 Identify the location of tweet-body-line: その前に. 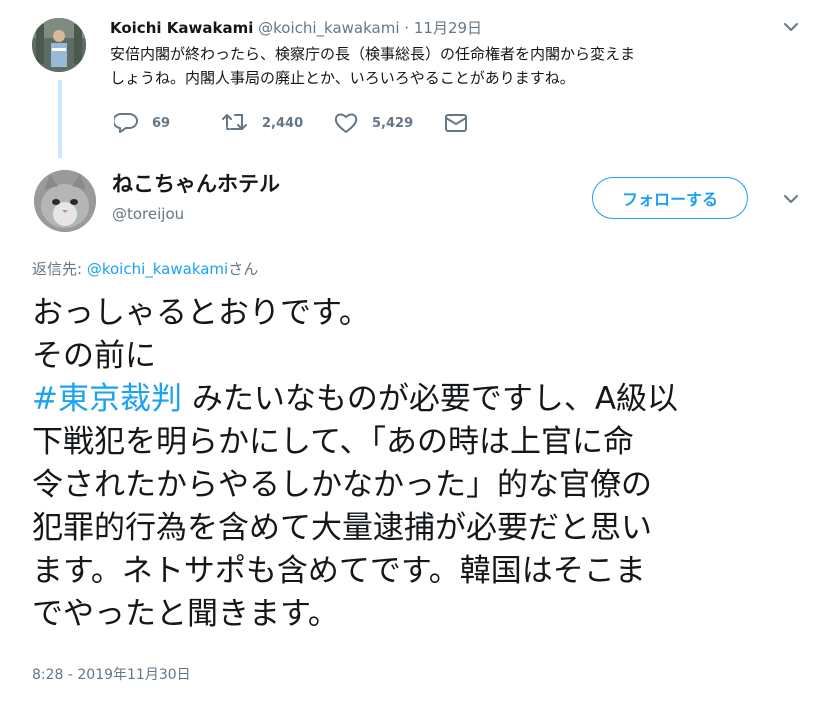
(94, 356).